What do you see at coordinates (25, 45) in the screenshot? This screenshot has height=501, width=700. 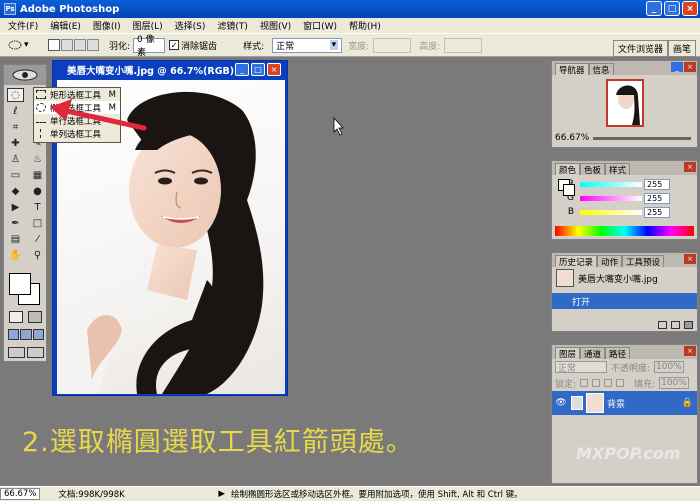 I see `tool-preset-picker: ▾` at bounding box center [25, 45].